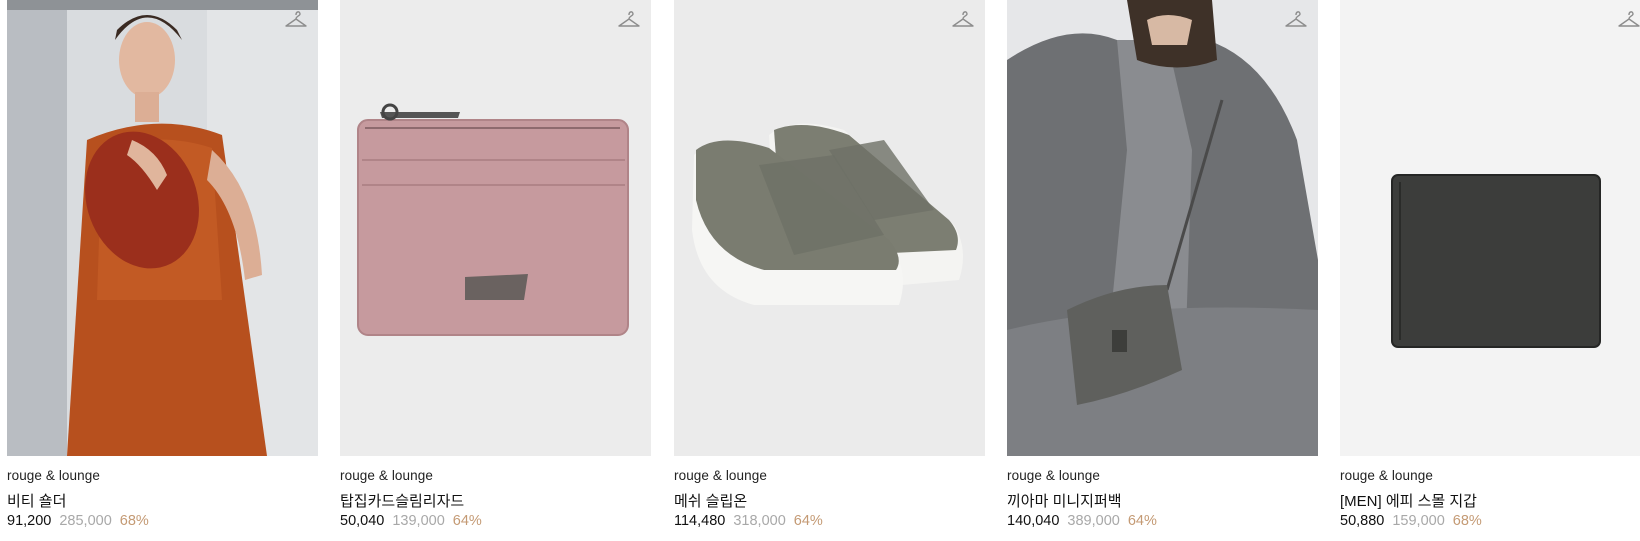 The image size is (1640, 541). Describe the element at coordinates (29, 521) in the screenshot. I see `sale-price: 91,200` at that location.